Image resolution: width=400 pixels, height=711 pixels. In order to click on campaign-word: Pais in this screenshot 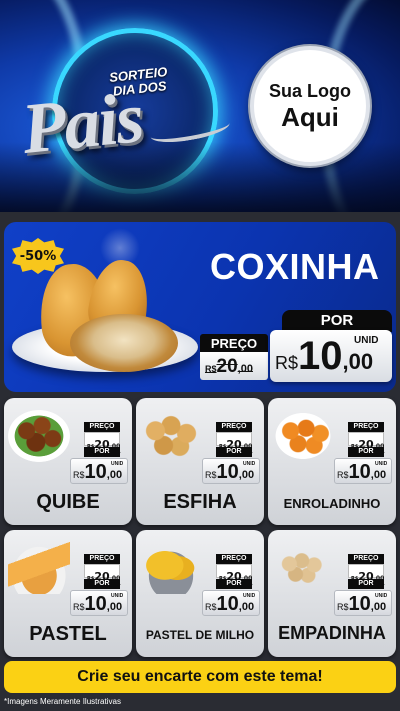, I will do `click(82, 123)`.